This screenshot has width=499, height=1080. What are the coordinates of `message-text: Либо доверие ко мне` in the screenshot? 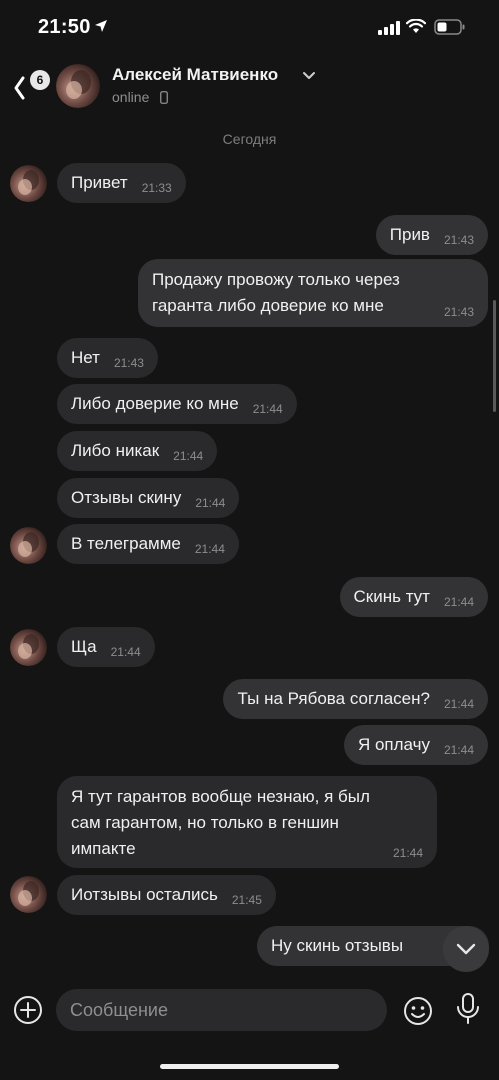 It's located at (155, 403).